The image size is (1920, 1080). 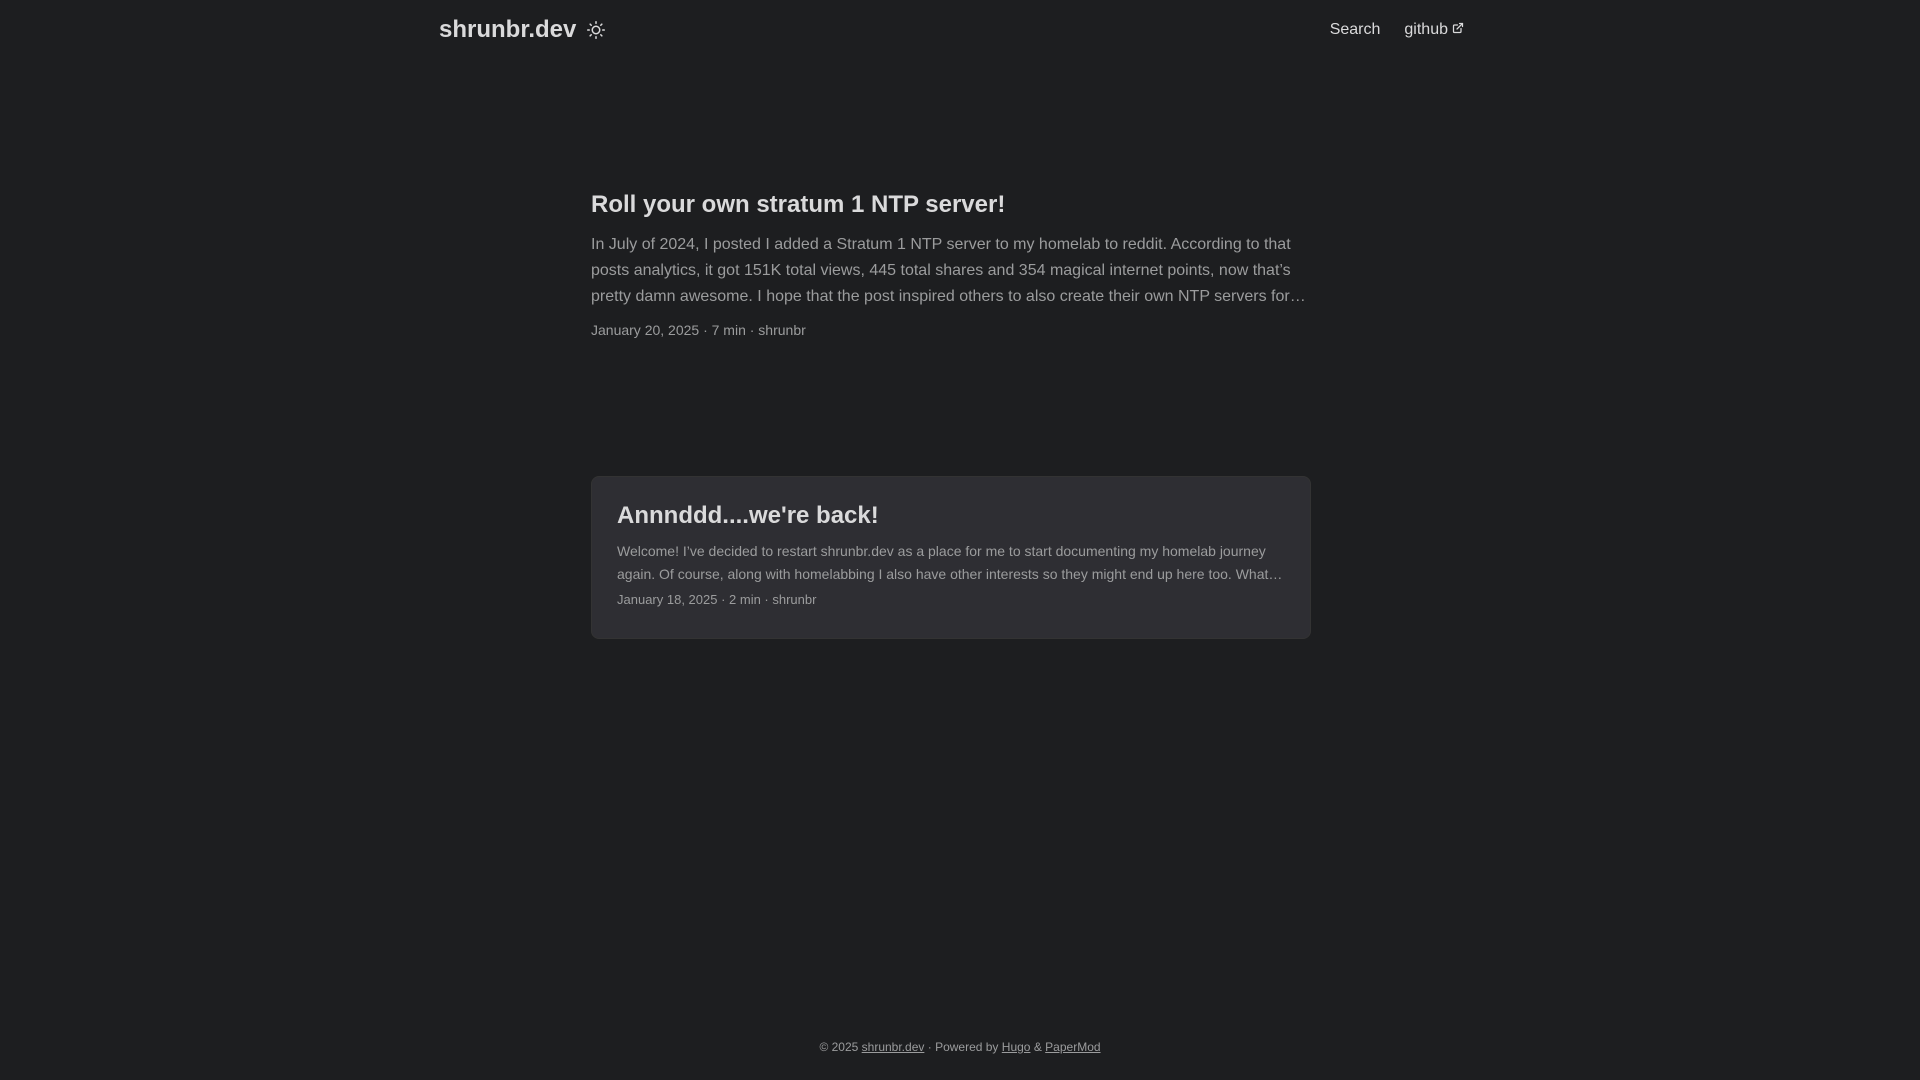 I want to click on nav-search-link: Search, so click(x=1355, y=30).